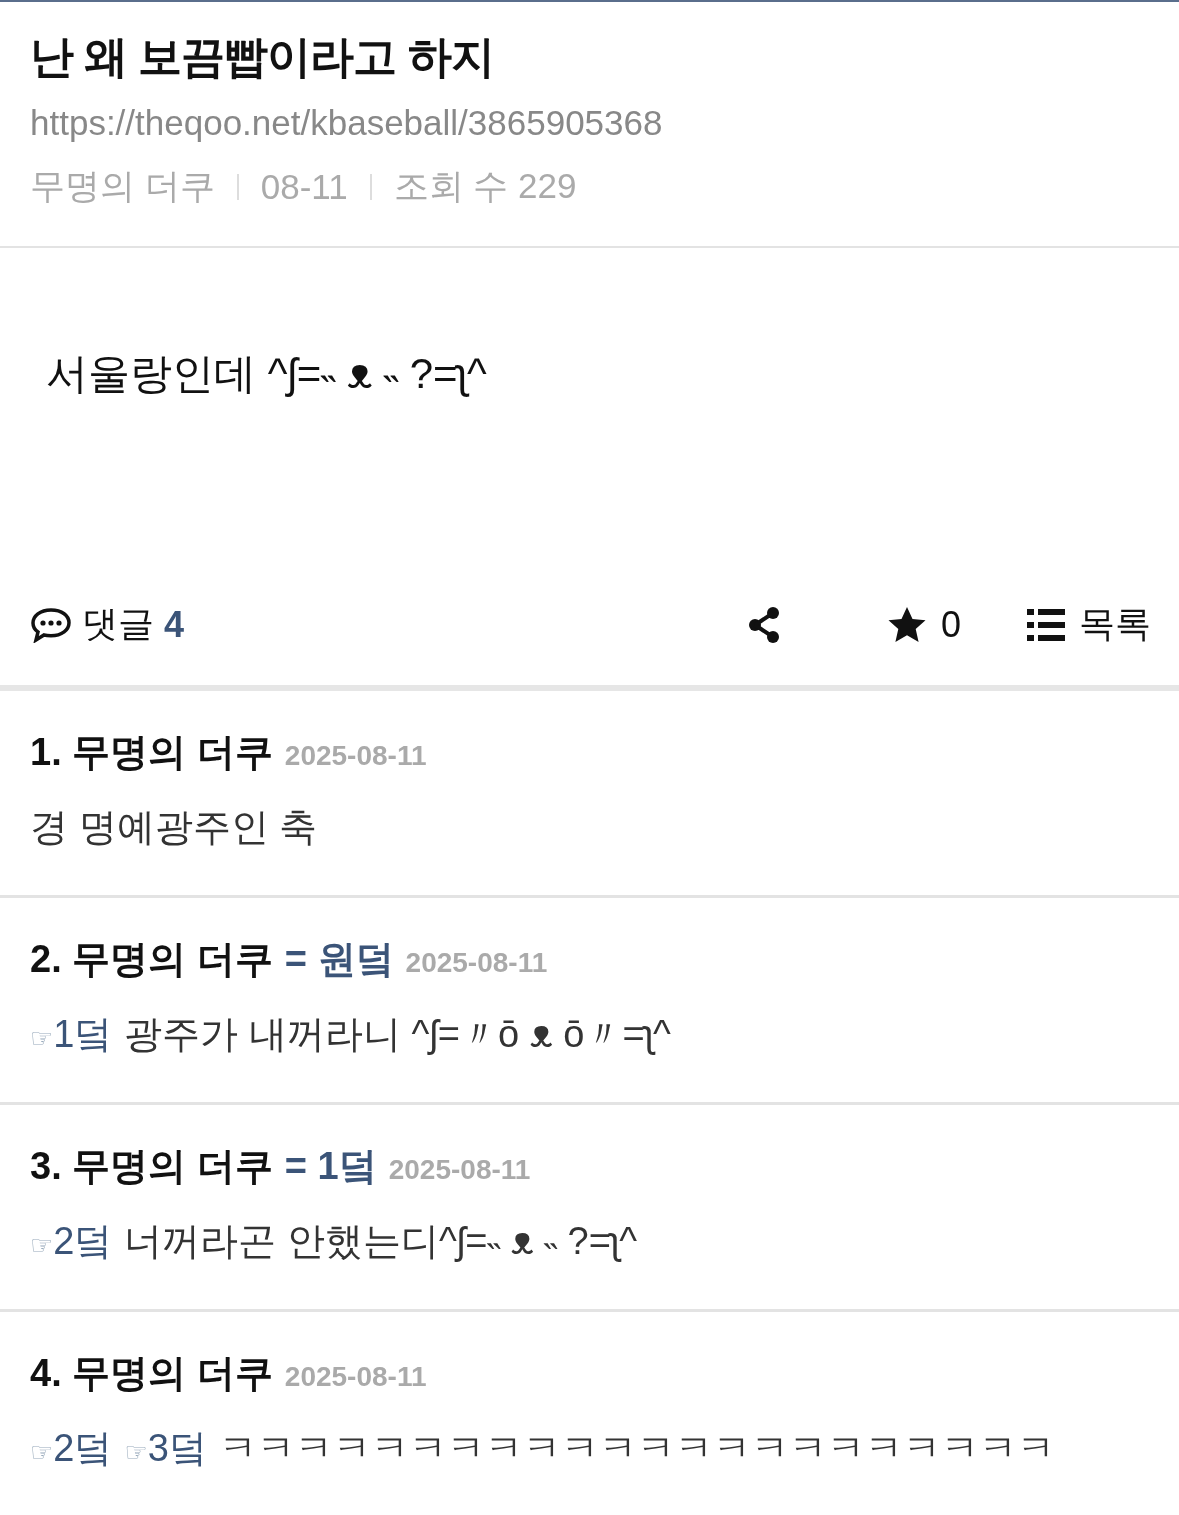 The image size is (1179, 1515). Describe the element at coordinates (151, 752) in the screenshot. I see `comment-author: 1. 무명의 더쿠` at that location.